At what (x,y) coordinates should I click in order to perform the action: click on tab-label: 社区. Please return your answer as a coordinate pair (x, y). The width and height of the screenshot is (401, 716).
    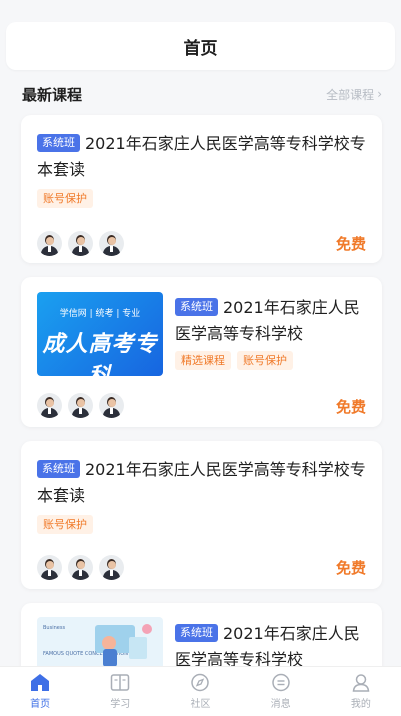
    Looking at the image, I should click on (200, 704).